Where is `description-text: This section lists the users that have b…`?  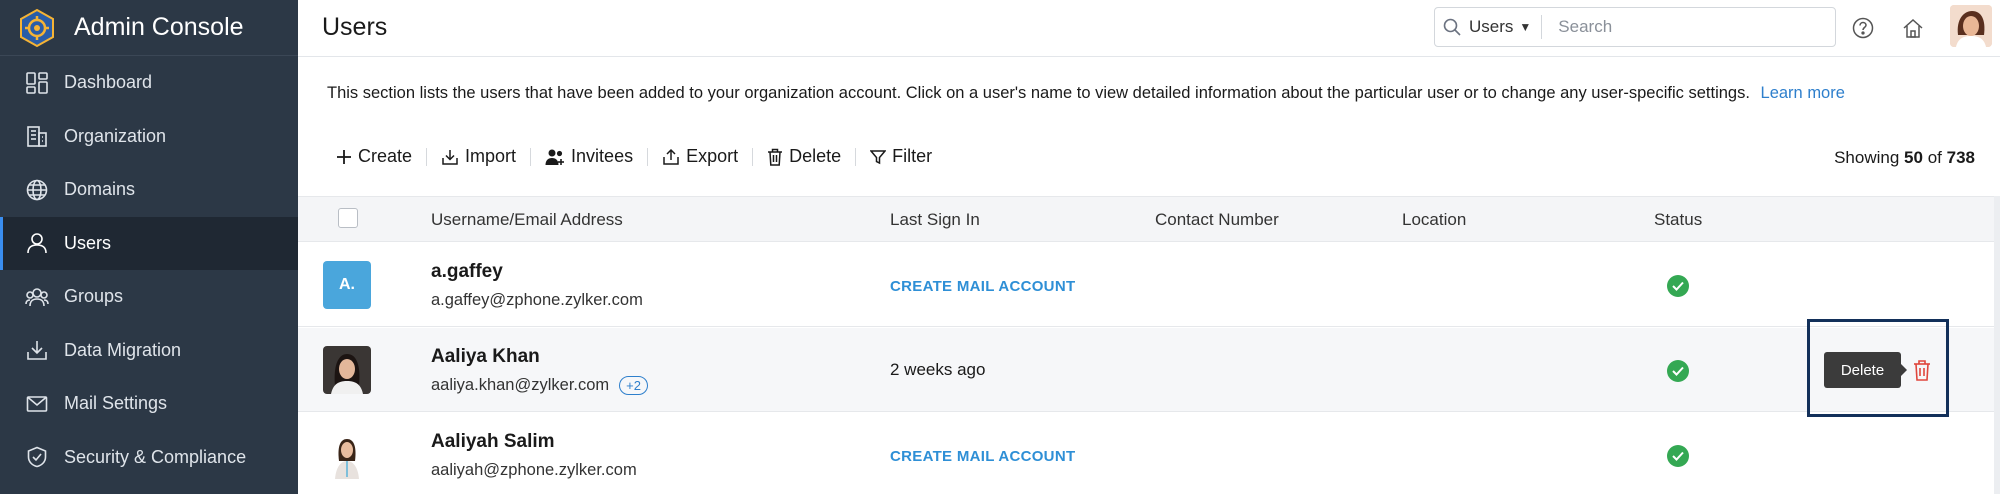 description-text: This section lists the users that have b… is located at coordinates (1038, 93).